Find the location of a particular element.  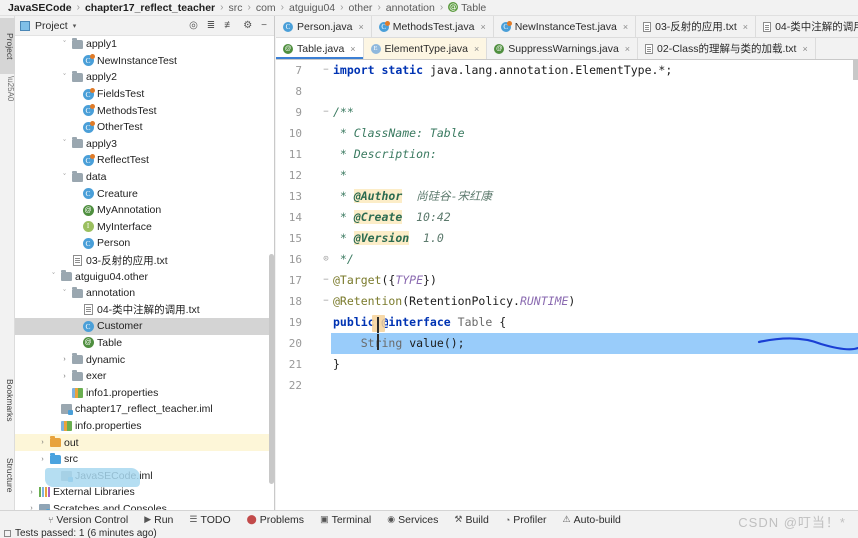

code-line: 16 ⊙ */ is located at coordinates (567, 259).